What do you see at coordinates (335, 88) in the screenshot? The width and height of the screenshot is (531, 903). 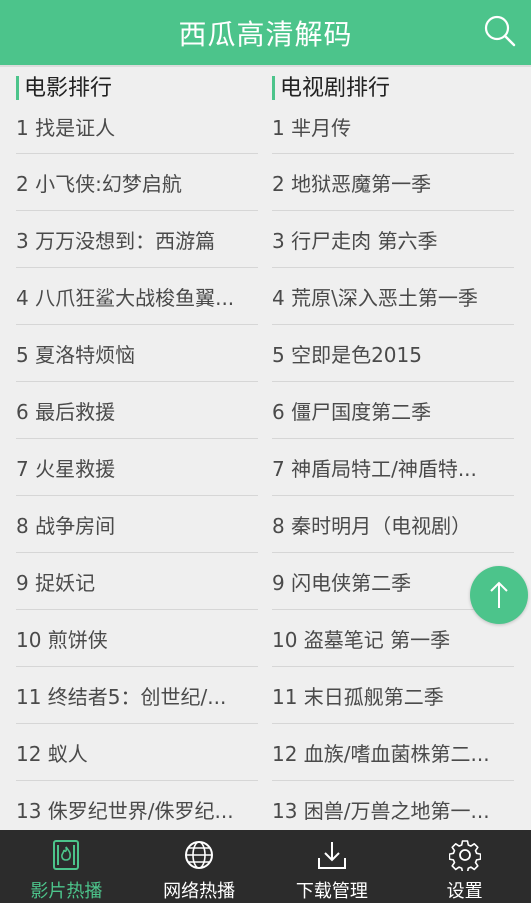 I see `tv-ranking-title: 电视剧排行` at bounding box center [335, 88].